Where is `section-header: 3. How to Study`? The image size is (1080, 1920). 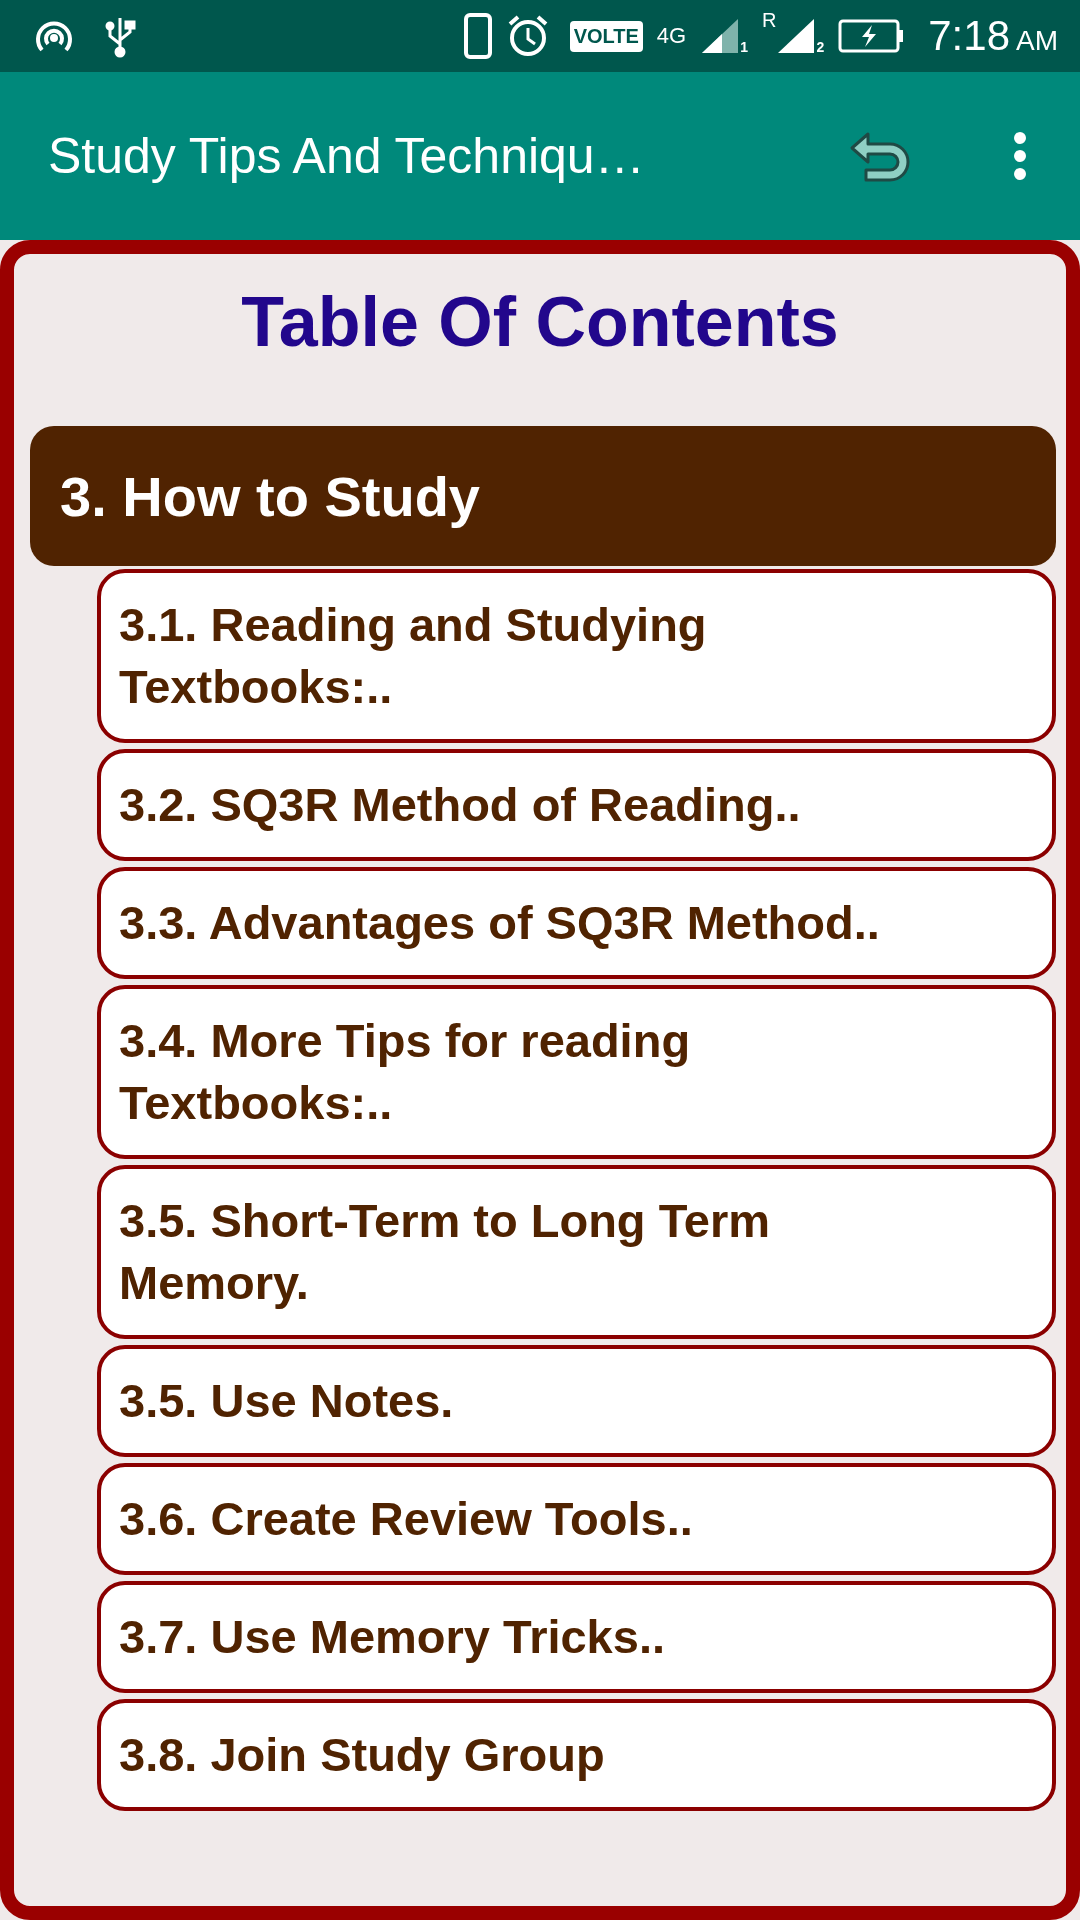 section-header: 3. How to Study is located at coordinates (543, 496).